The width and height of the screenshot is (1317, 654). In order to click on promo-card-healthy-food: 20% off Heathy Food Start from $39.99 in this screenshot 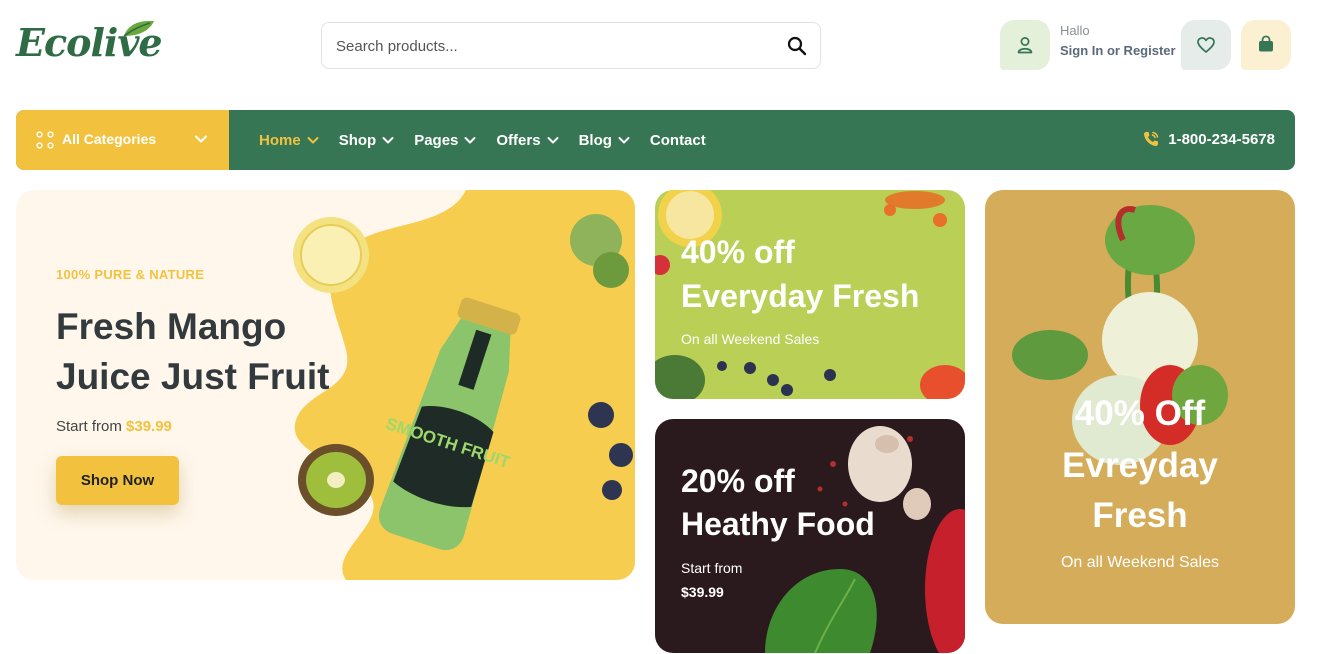, I will do `click(810, 536)`.